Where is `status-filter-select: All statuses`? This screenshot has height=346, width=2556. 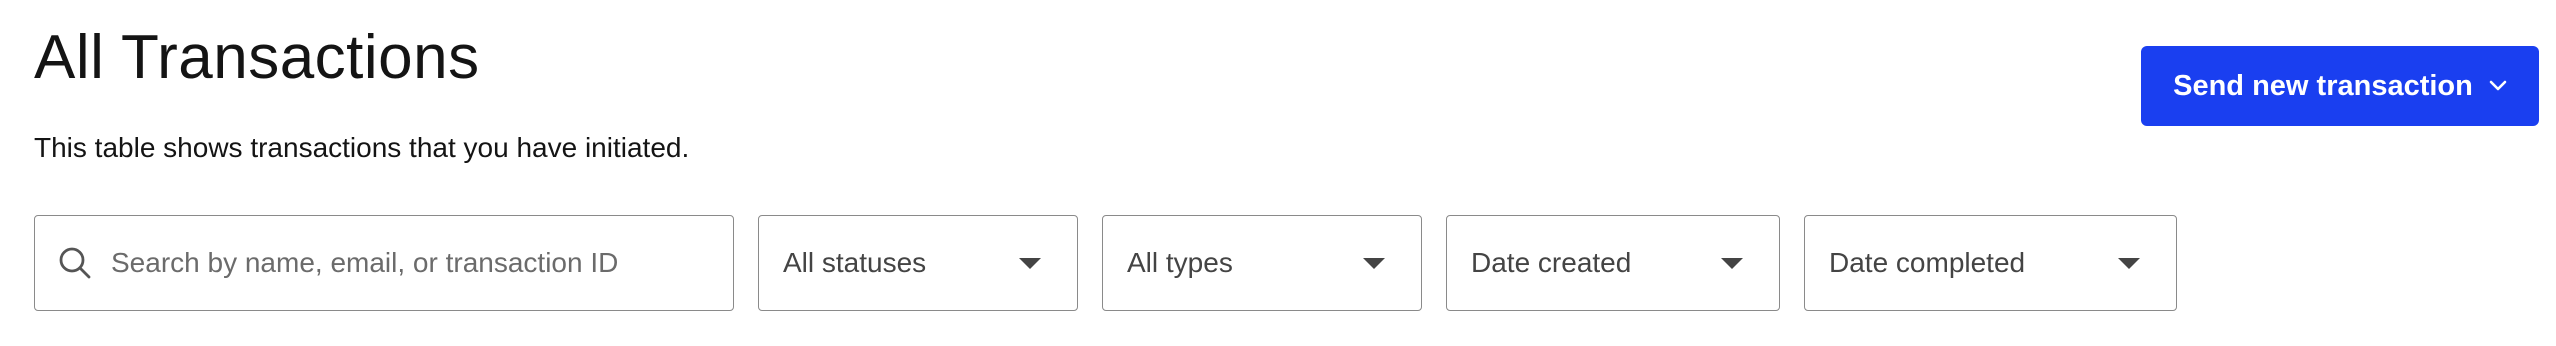
status-filter-select: All statuses is located at coordinates (918, 263).